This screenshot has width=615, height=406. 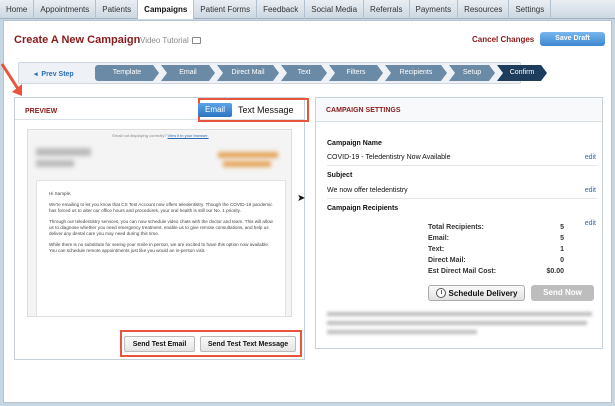 What do you see at coordinates (356, 73) in the screenshot?
I see `step-filters: Filters` at bounding box center [356, 73].